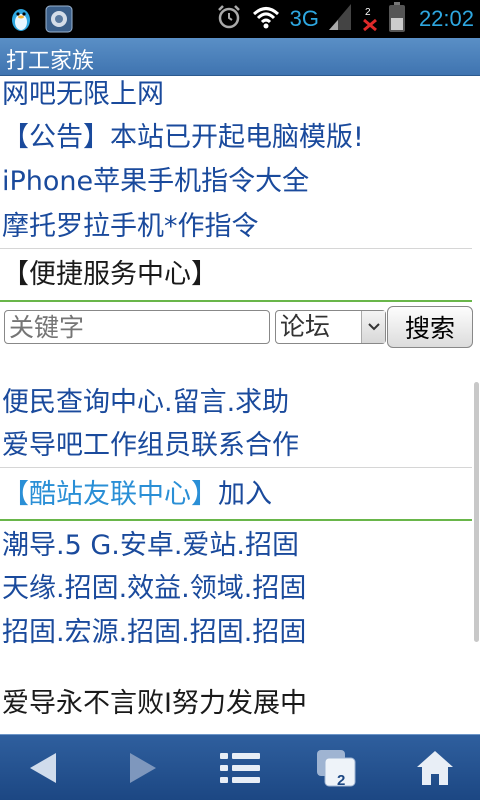 The image size is (480, 800). I want to click on scrollbar, so click(476, 512).